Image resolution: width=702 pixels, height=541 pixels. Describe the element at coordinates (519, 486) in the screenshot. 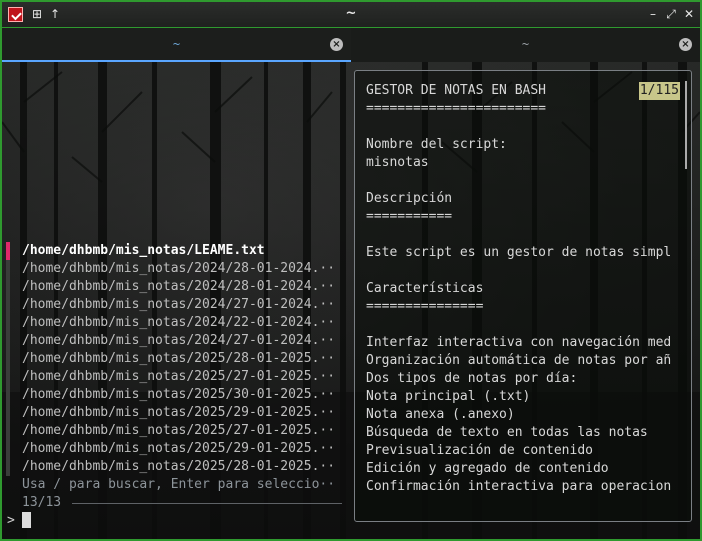

I see `preview-line: Confirmación interactiva para operacion` at that location.